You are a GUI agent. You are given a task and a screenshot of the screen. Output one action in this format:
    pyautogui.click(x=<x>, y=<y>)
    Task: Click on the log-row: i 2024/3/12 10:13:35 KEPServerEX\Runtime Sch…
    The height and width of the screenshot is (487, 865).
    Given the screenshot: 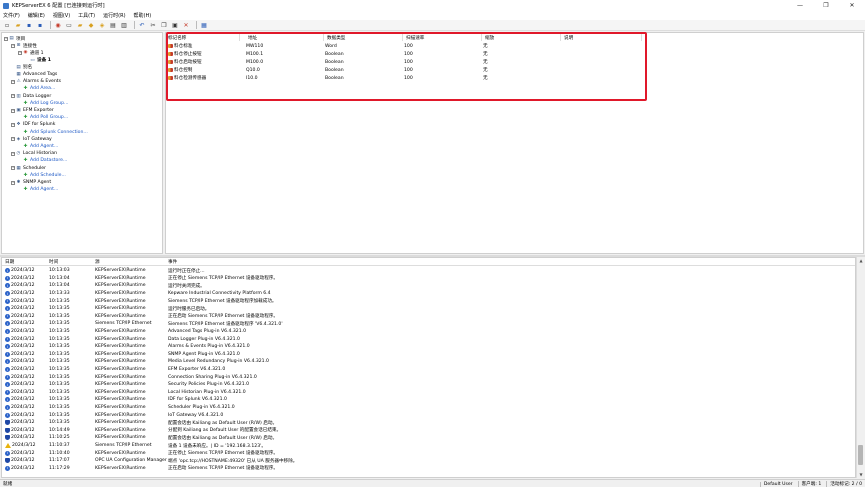 What is the action you would take?
    pyautogui.click(x=428, y=408)
    